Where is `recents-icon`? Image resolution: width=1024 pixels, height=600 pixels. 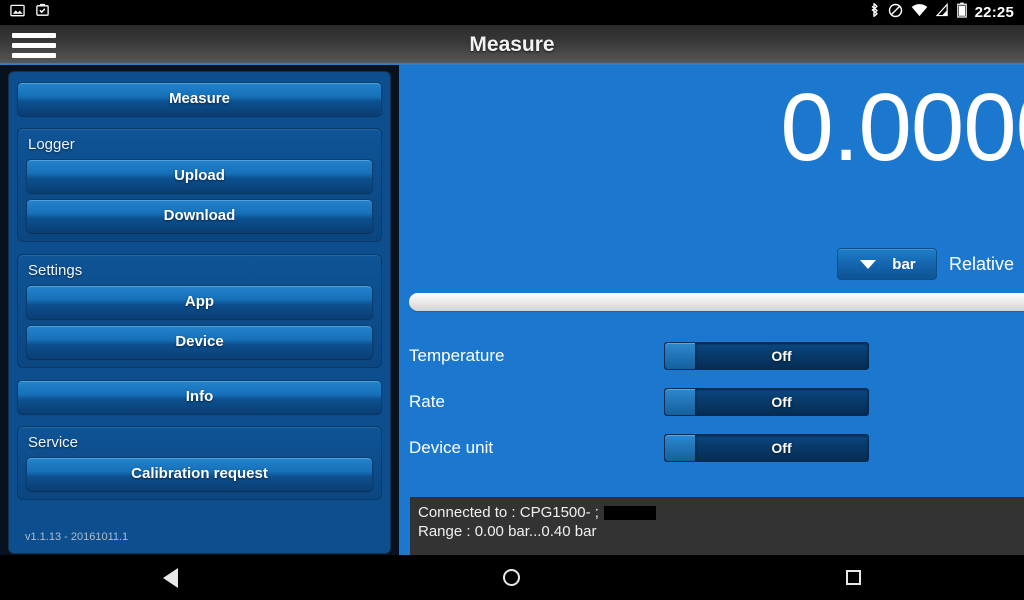 recents-icon is located at coordinates (853, 577).